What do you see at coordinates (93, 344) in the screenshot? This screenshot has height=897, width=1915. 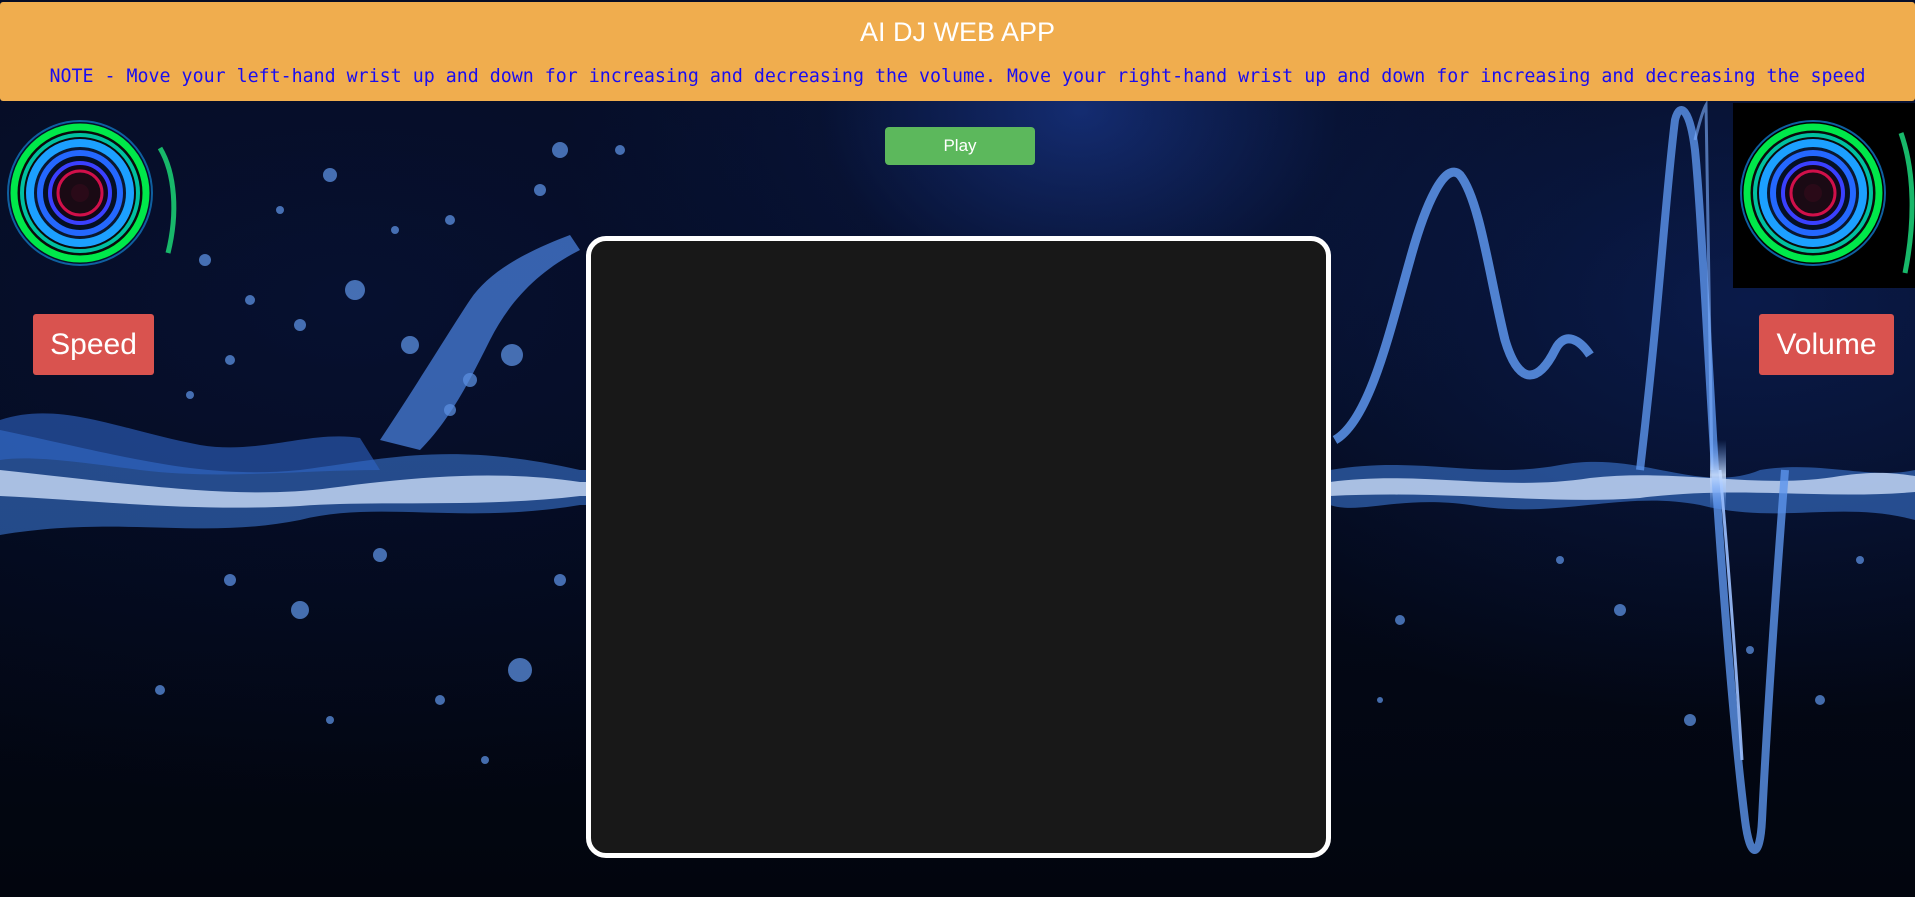 I see `speed-button: Speed` at bounding box center [93, 344].